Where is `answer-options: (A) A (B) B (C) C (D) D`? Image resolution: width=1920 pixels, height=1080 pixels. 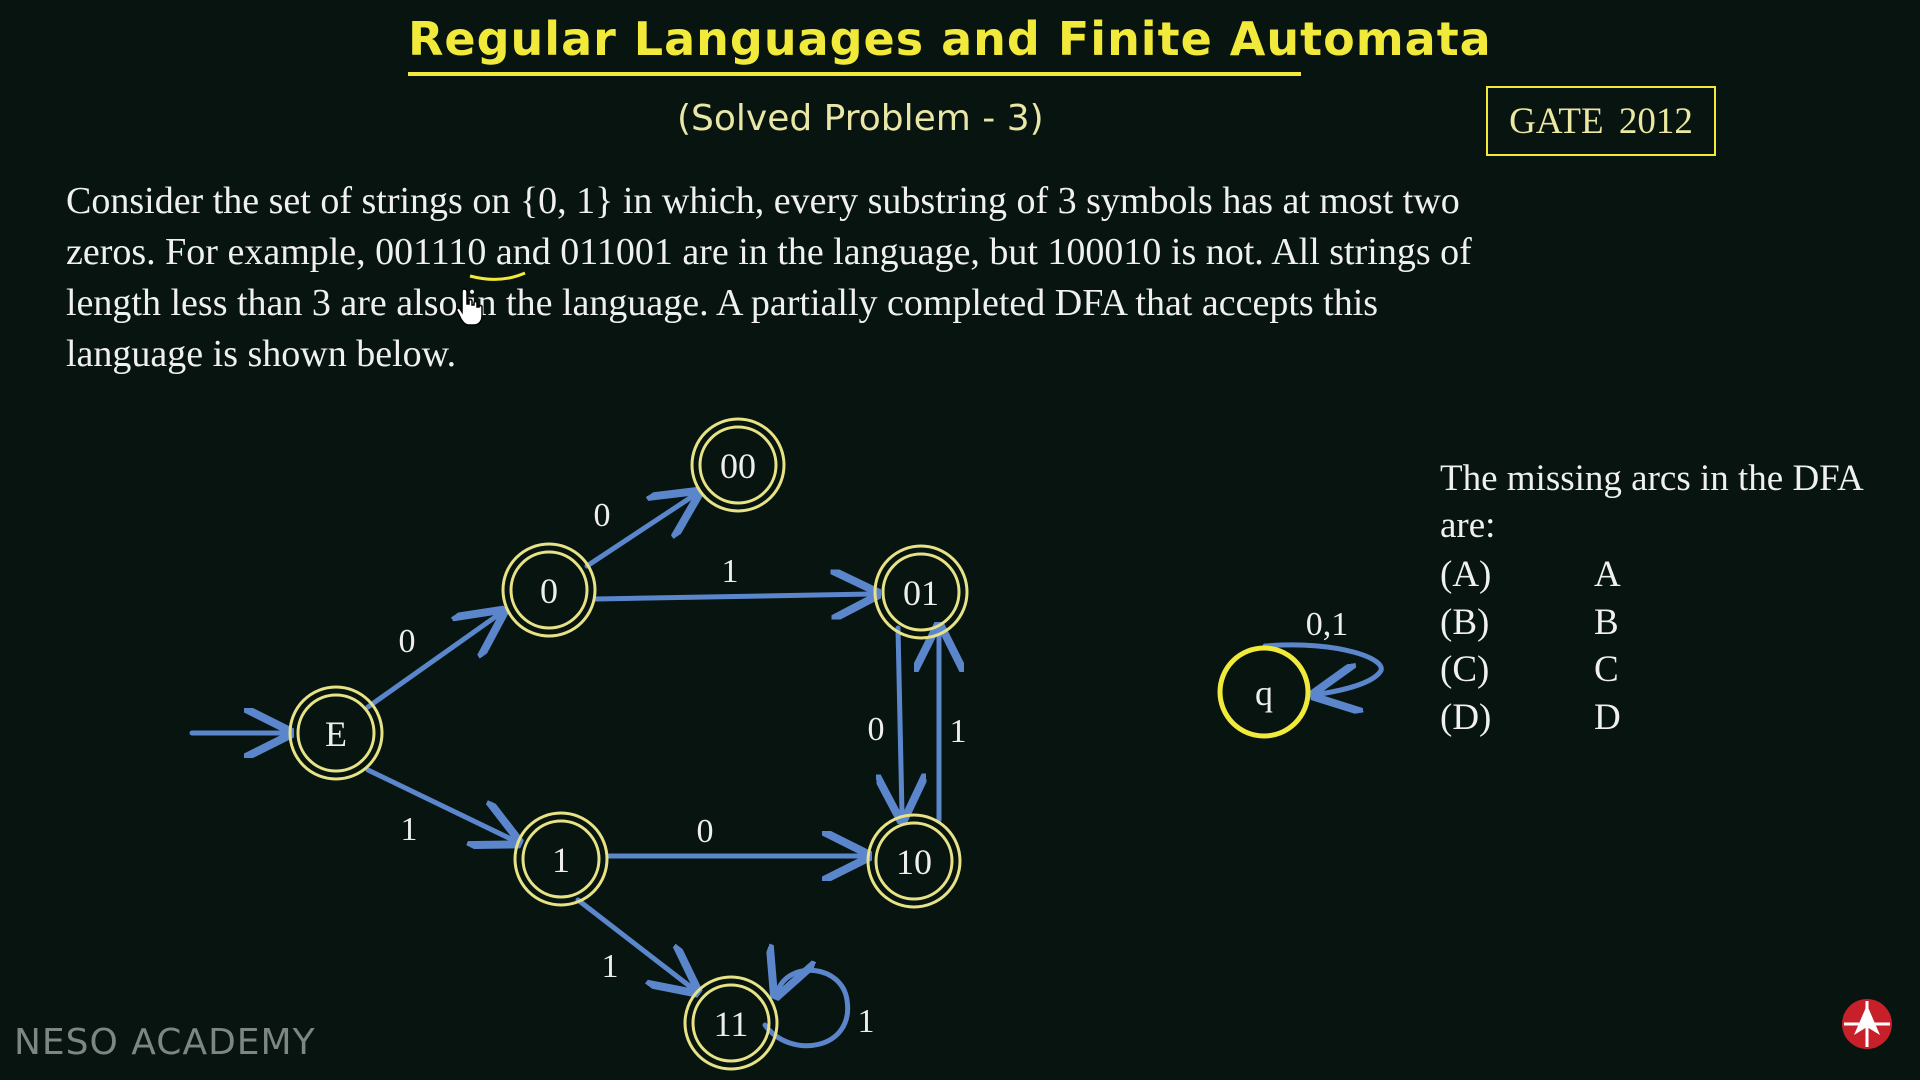 answer-options: (A) A (B) B (C) C (D) D is located at coordinates (1650, 646).